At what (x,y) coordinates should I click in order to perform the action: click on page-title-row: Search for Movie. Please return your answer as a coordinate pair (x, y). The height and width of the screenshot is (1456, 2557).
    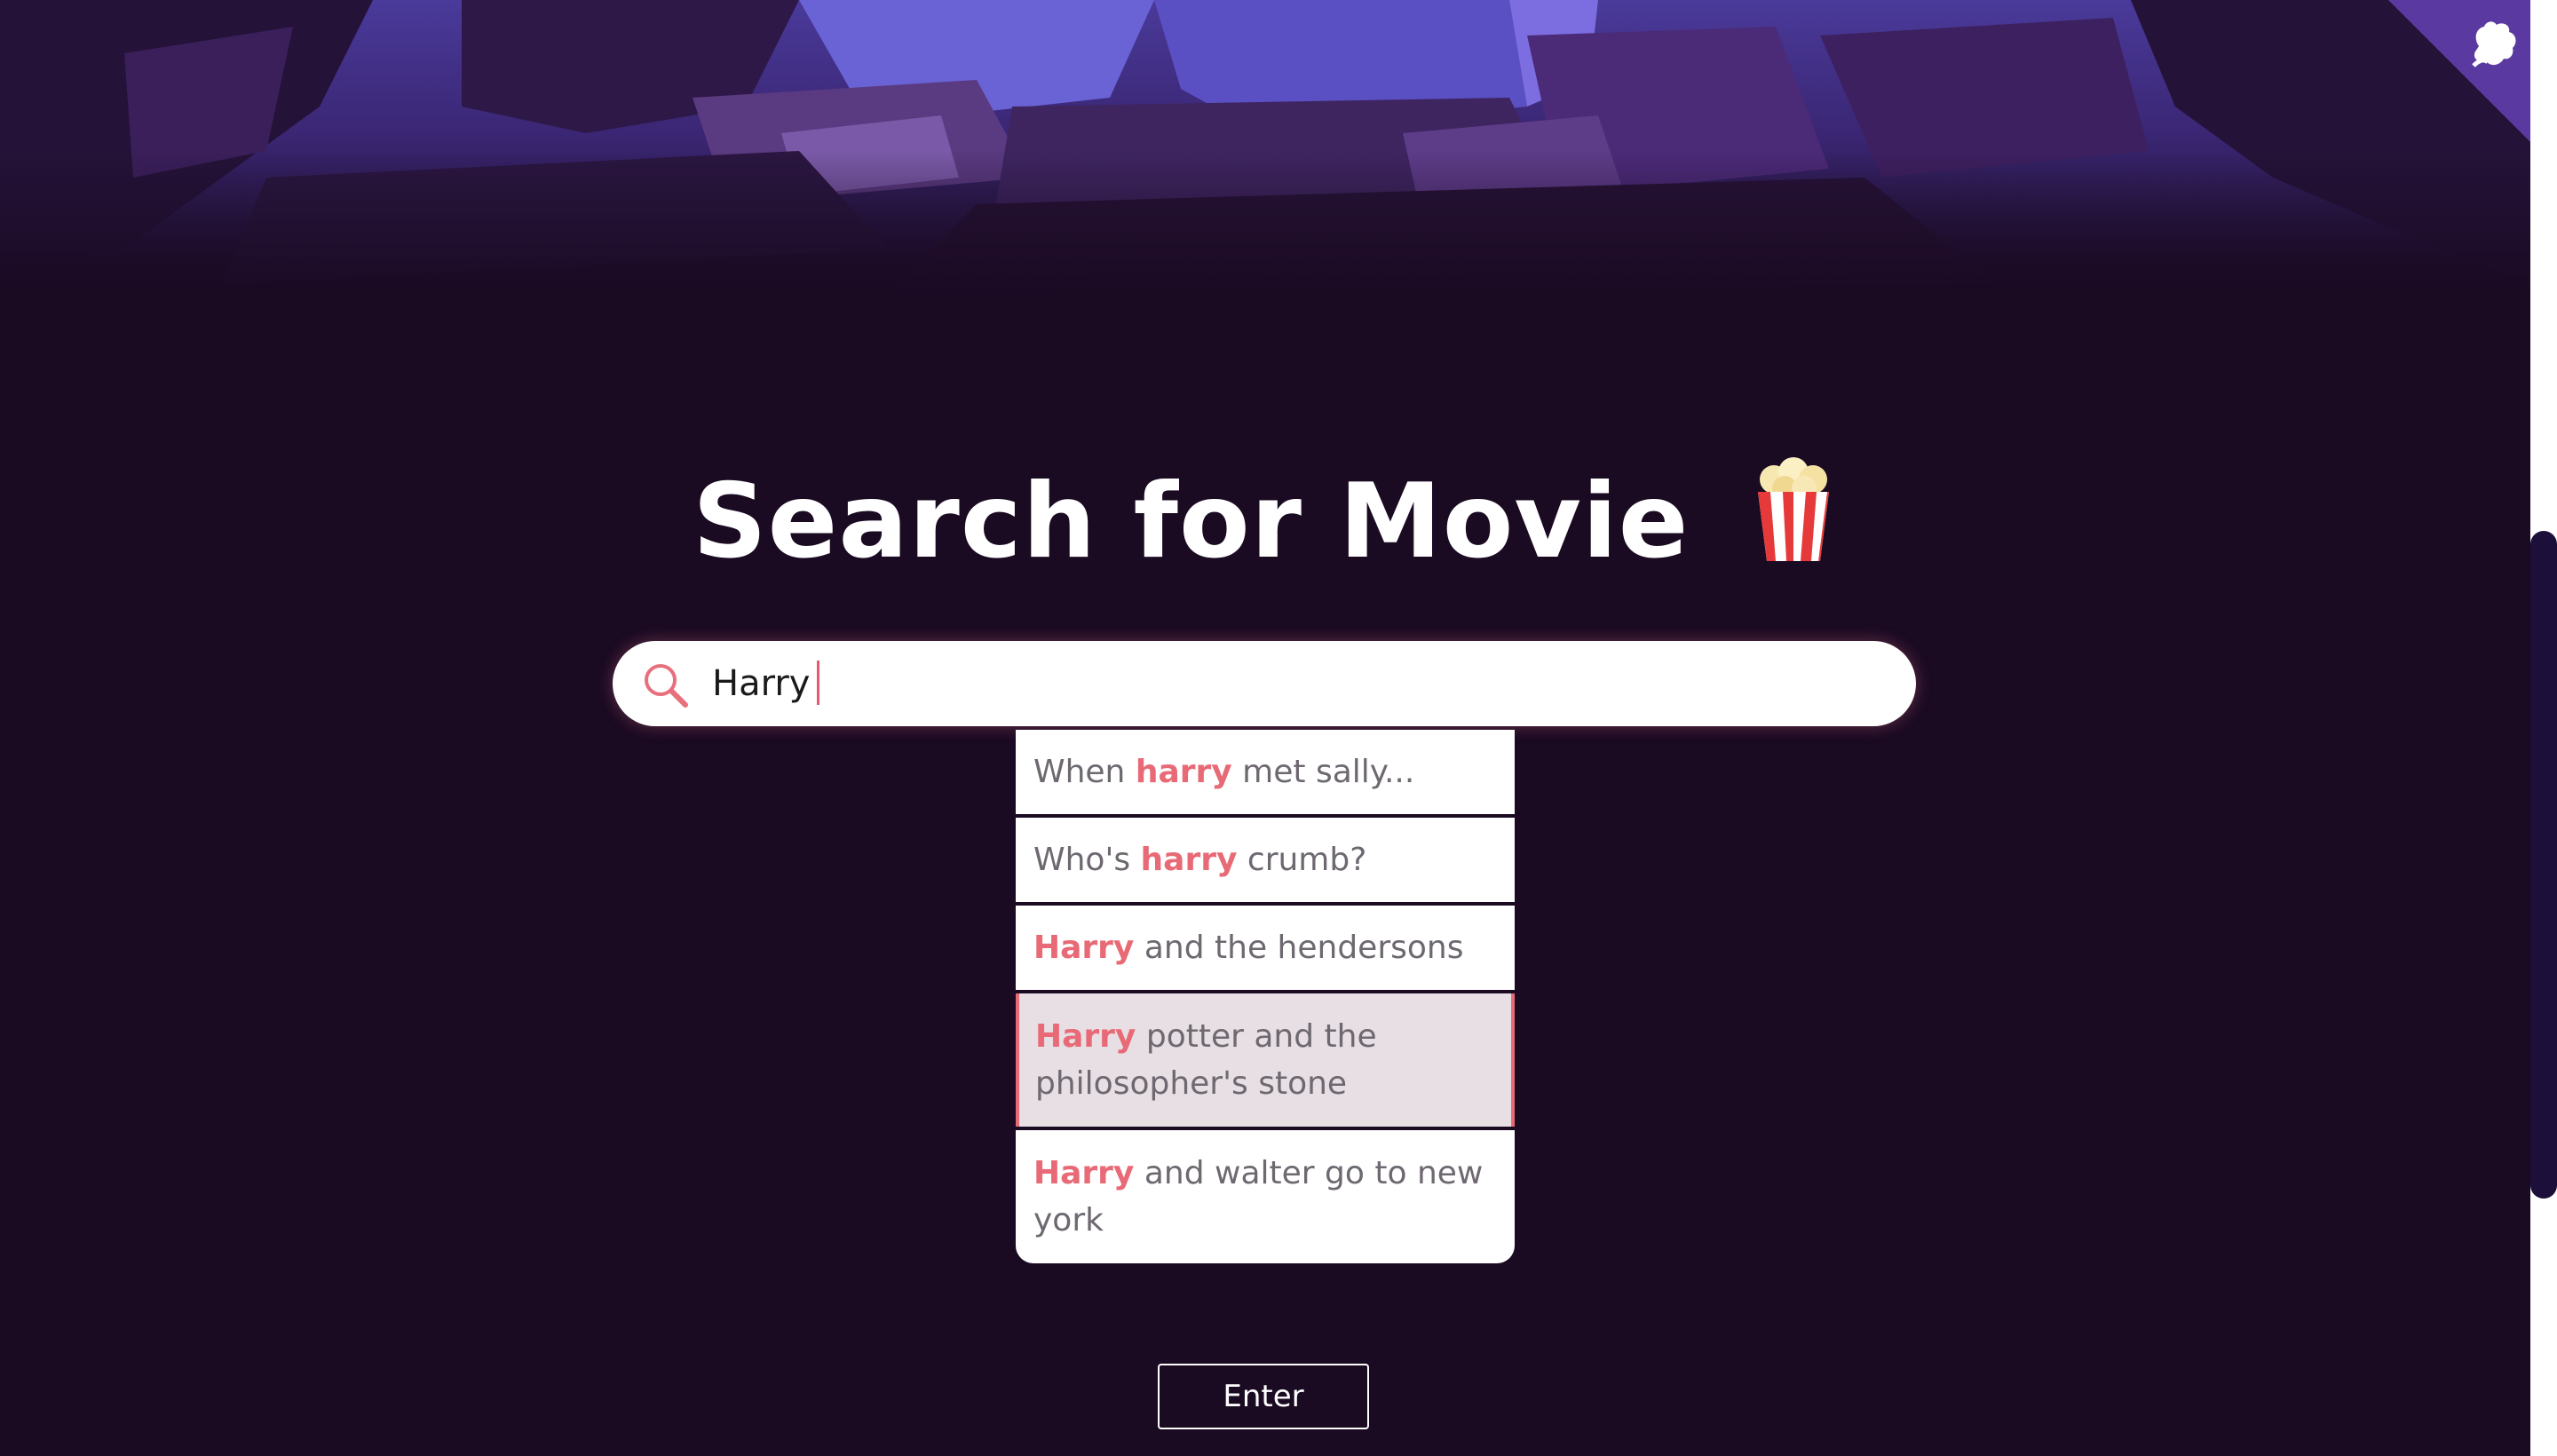
    Looking at the image, I should click on (1265, 522).